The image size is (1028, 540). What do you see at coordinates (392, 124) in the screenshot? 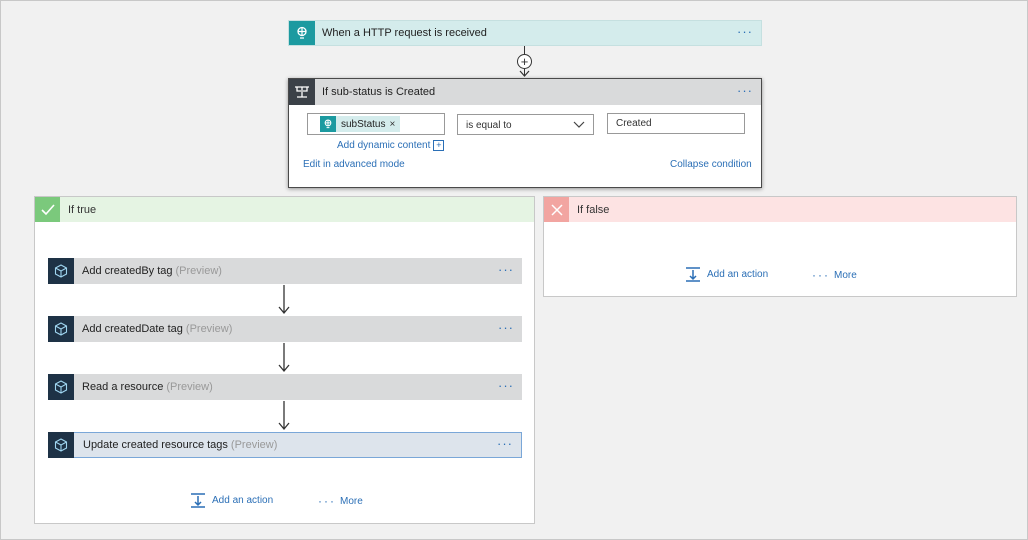
I see `remove-token-button: ×` at bounding box center [392, 124].